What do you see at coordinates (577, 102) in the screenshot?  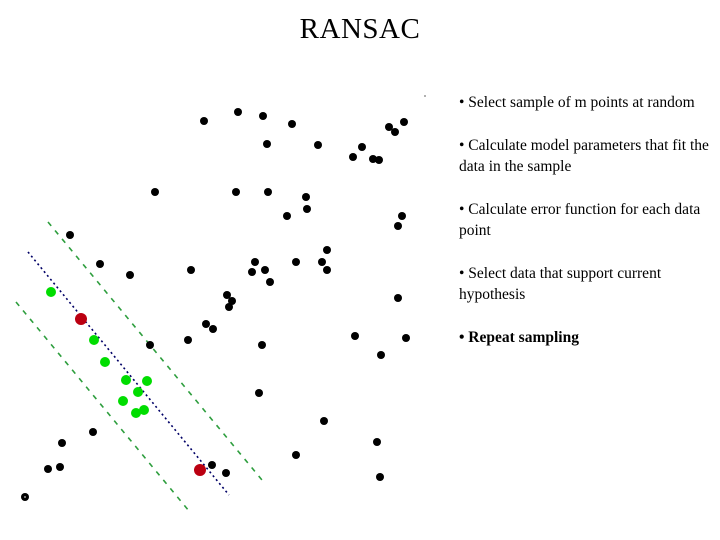 I see `bullet-select-sample: • Select sample of m points at random` at bounding box center [577, 102].